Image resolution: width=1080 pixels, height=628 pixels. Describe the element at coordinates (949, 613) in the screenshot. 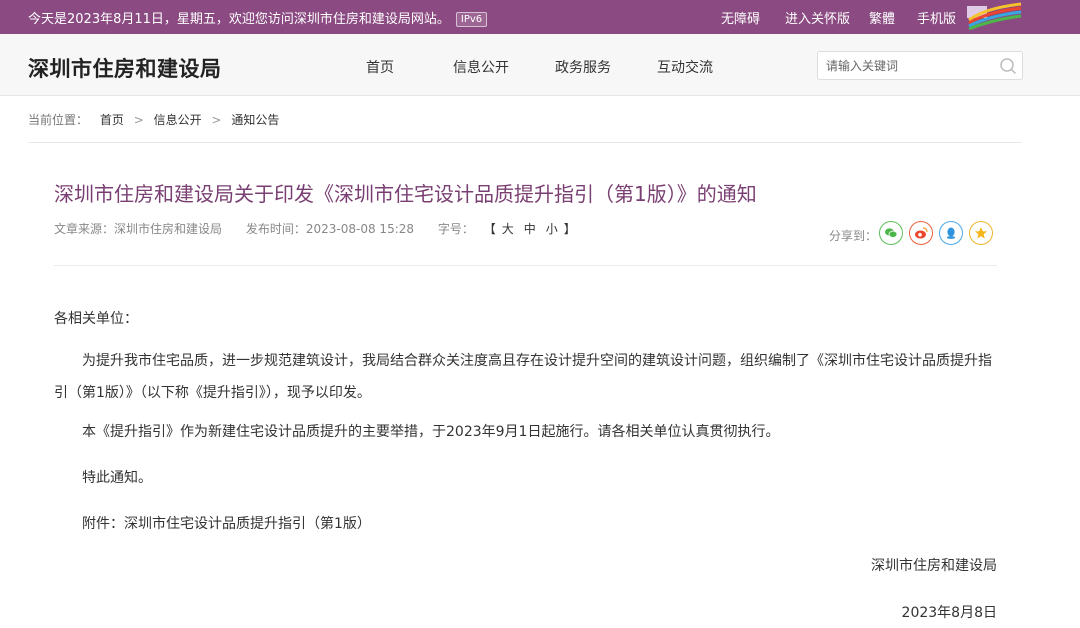

I see `signature-date: 2023年8月8日` at that location.